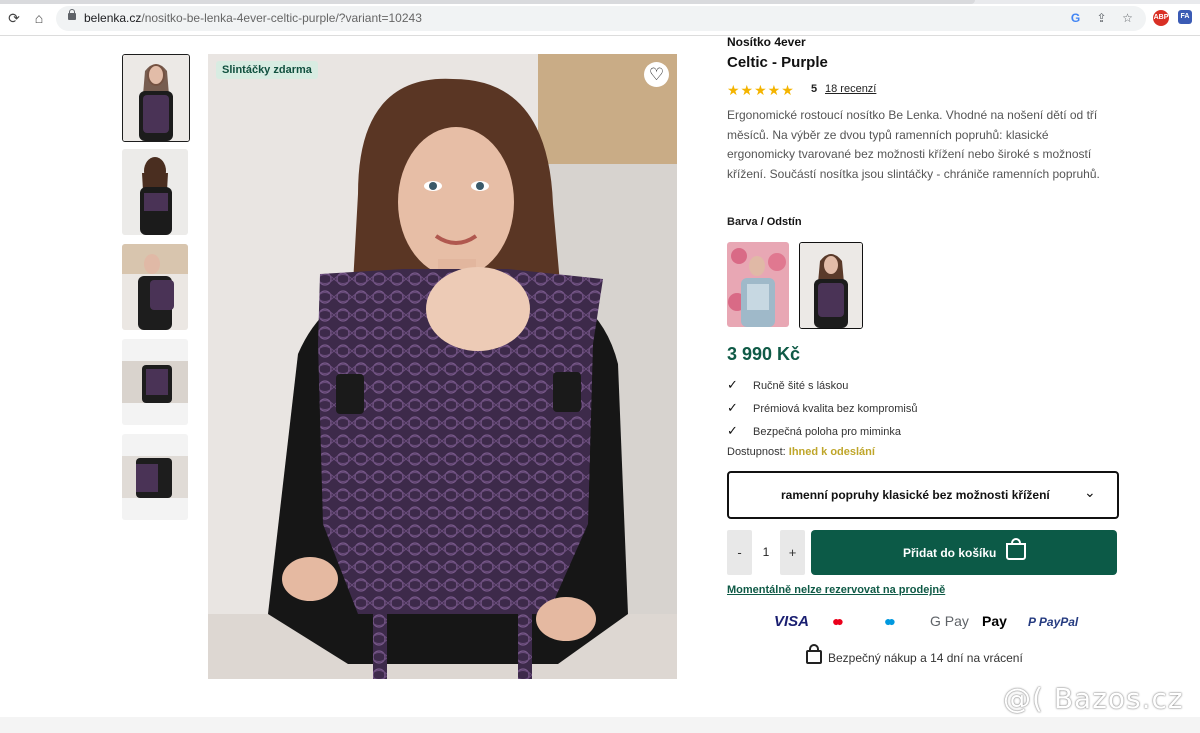  I want to click on product-price: 3 990 Kč, so click(764, 354).